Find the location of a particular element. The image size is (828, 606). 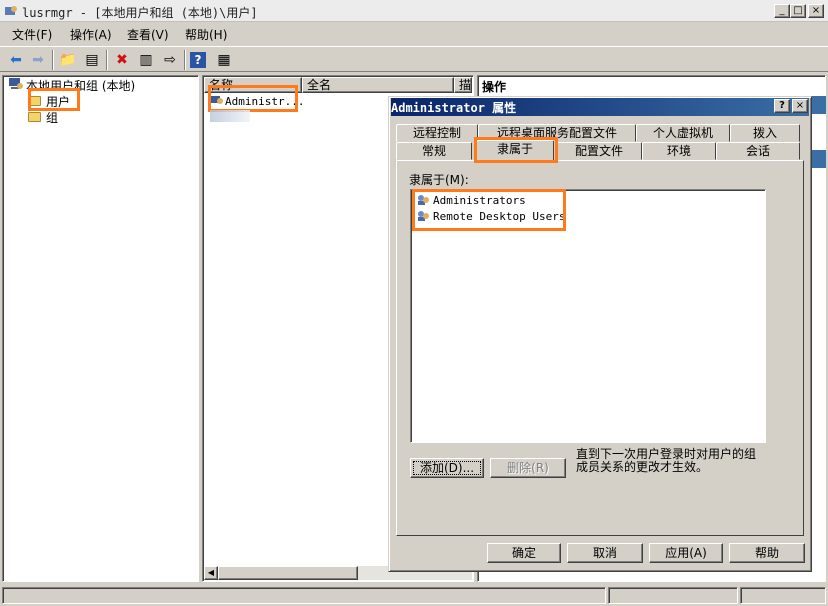

menu-bar is located at coordinates (414, 34).